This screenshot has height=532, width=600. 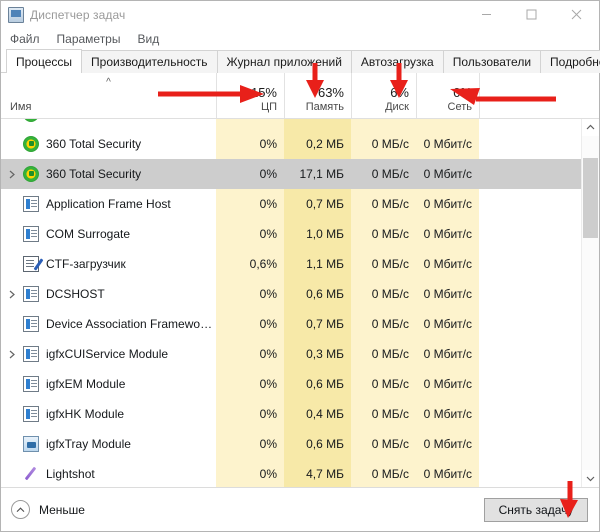 What do you see at coordinates (108, 124) in the screenshot?
I see `process-name-cell` at bounding box center [108, 124].